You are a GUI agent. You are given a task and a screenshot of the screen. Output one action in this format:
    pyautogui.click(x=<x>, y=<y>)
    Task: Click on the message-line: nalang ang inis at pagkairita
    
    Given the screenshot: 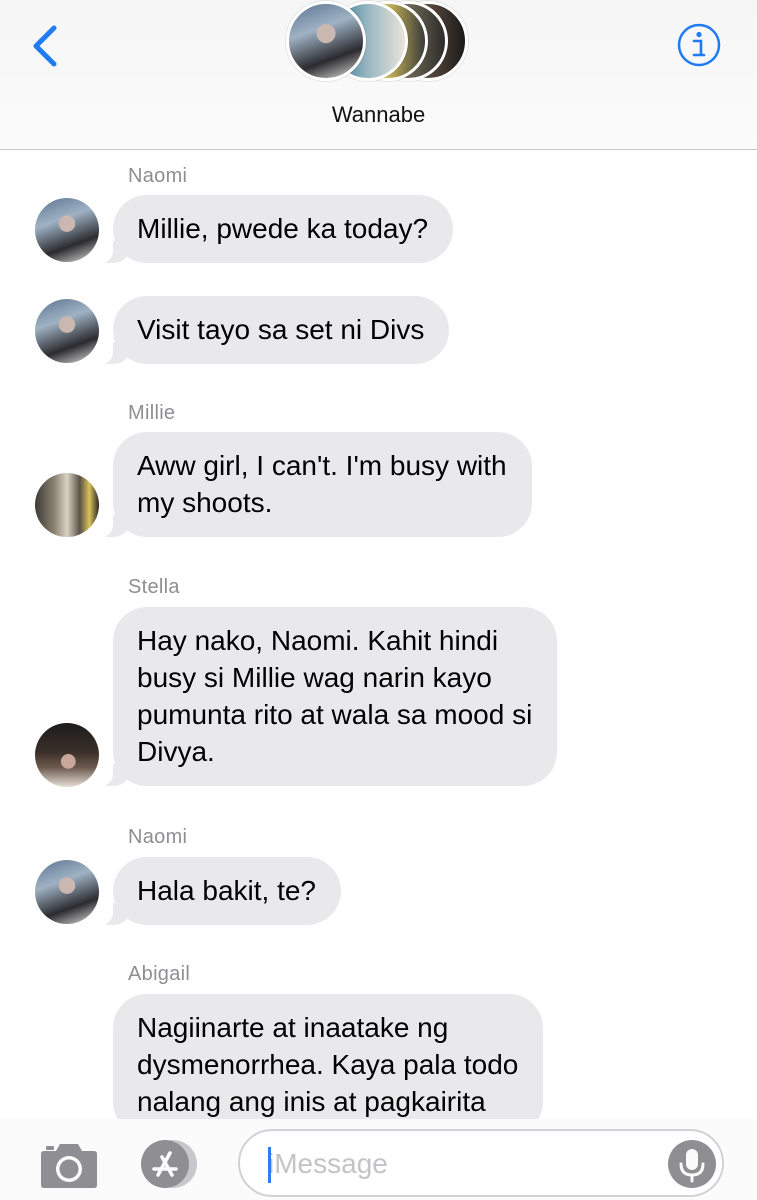 What is the action you would take?
    pyautogui.click(x=311, y=1101)
    